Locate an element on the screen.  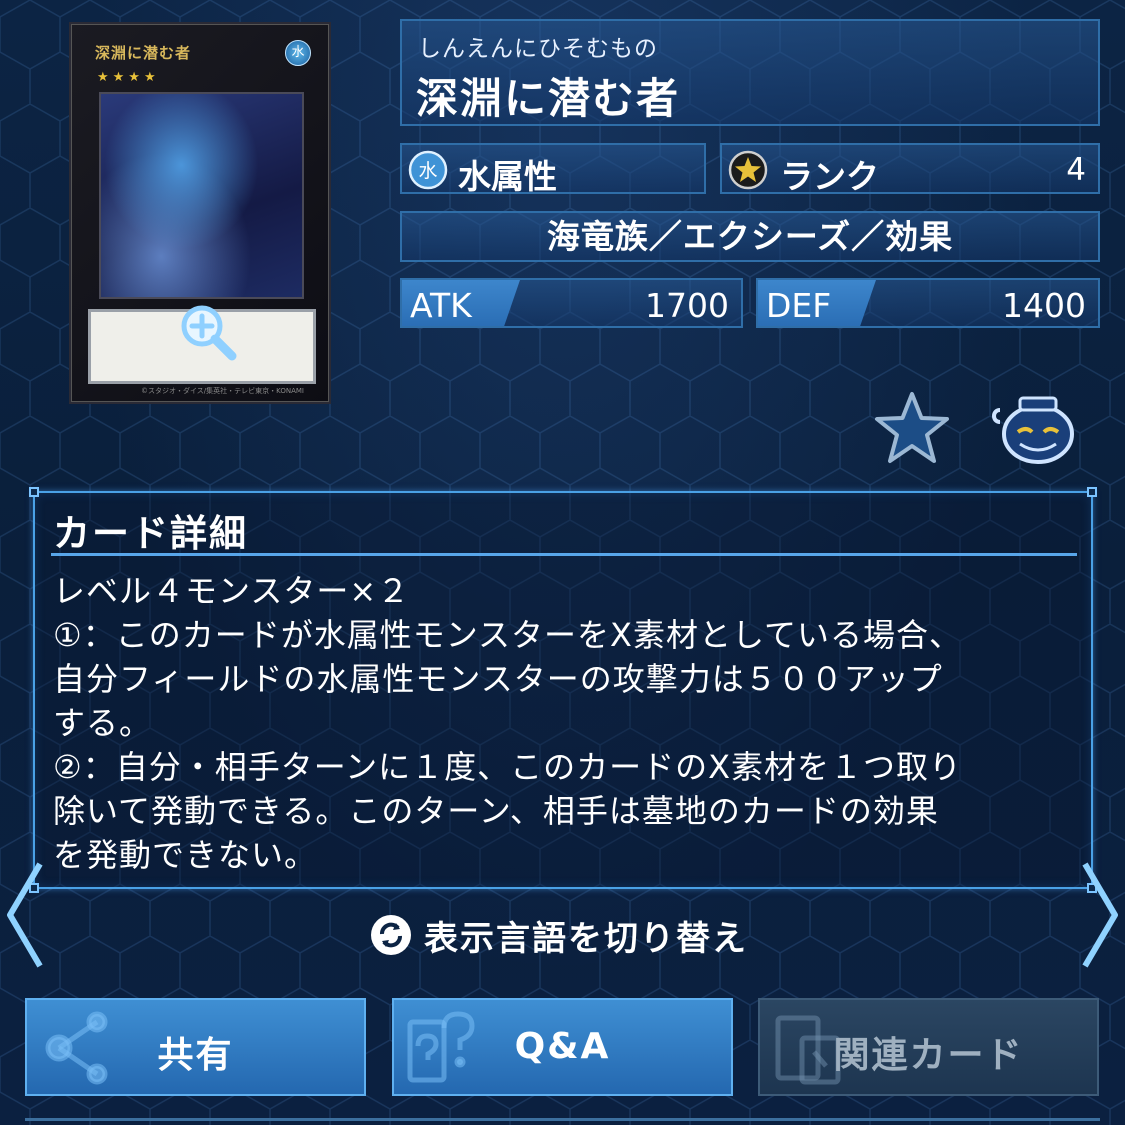
language-toggle-label: 表示言語を切り替え is located at coordinates (586, 938).